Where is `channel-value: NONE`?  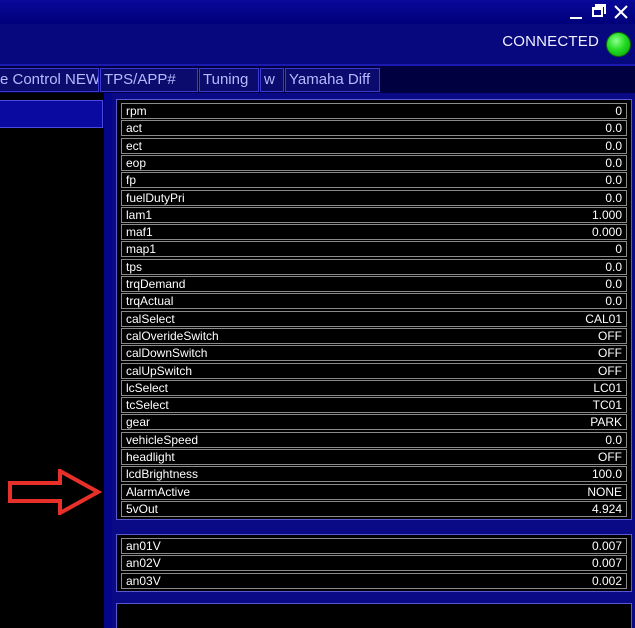 channel-value: NONE is located at coordinates (604, 491).